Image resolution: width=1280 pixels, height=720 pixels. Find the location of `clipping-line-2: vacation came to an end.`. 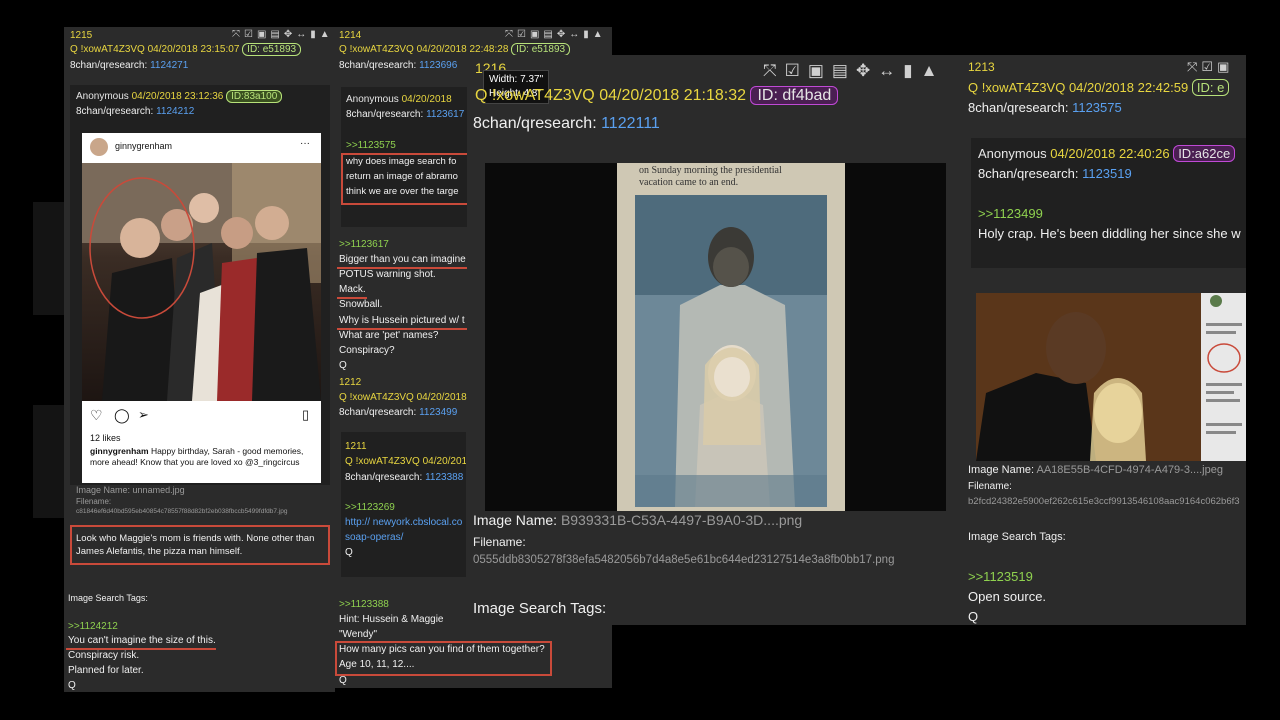

clipping-line-2: vacation came to an end. is located at coordinates (689, 182).